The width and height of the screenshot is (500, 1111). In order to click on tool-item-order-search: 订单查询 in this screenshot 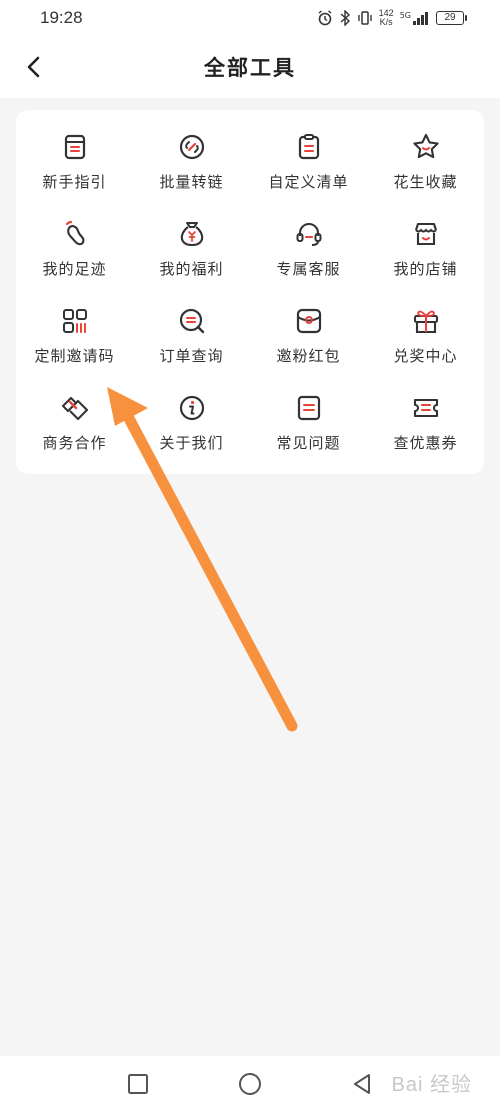, I will do `click(191, 335)`.